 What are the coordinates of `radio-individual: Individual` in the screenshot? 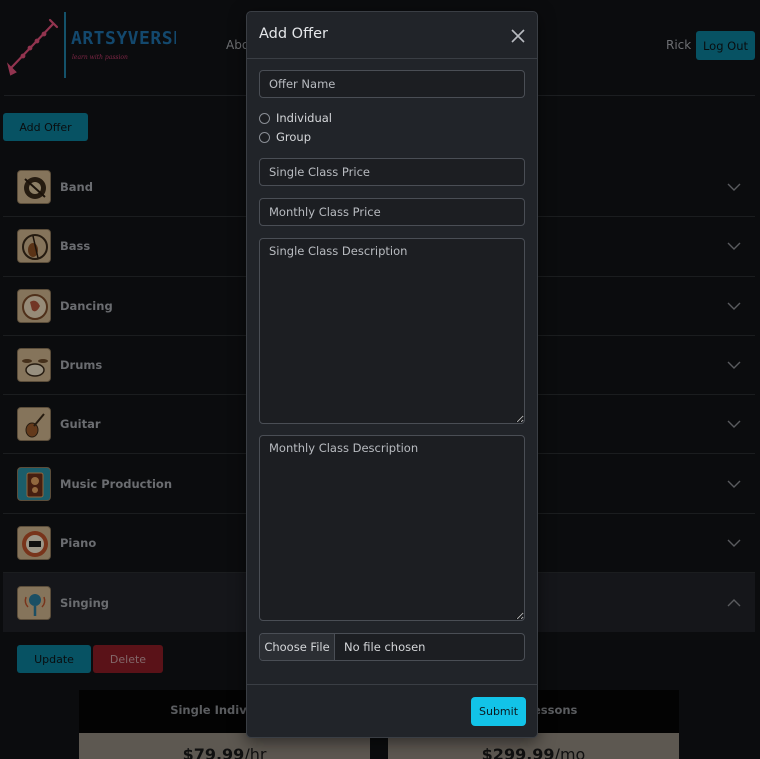 It's located at (295, 118).